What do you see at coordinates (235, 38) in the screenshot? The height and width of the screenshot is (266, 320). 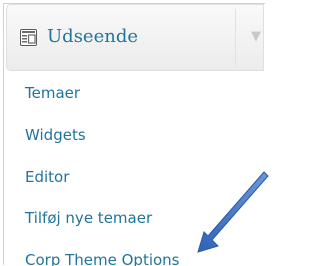 I see `header-divider` at bounding box center [235, 38].